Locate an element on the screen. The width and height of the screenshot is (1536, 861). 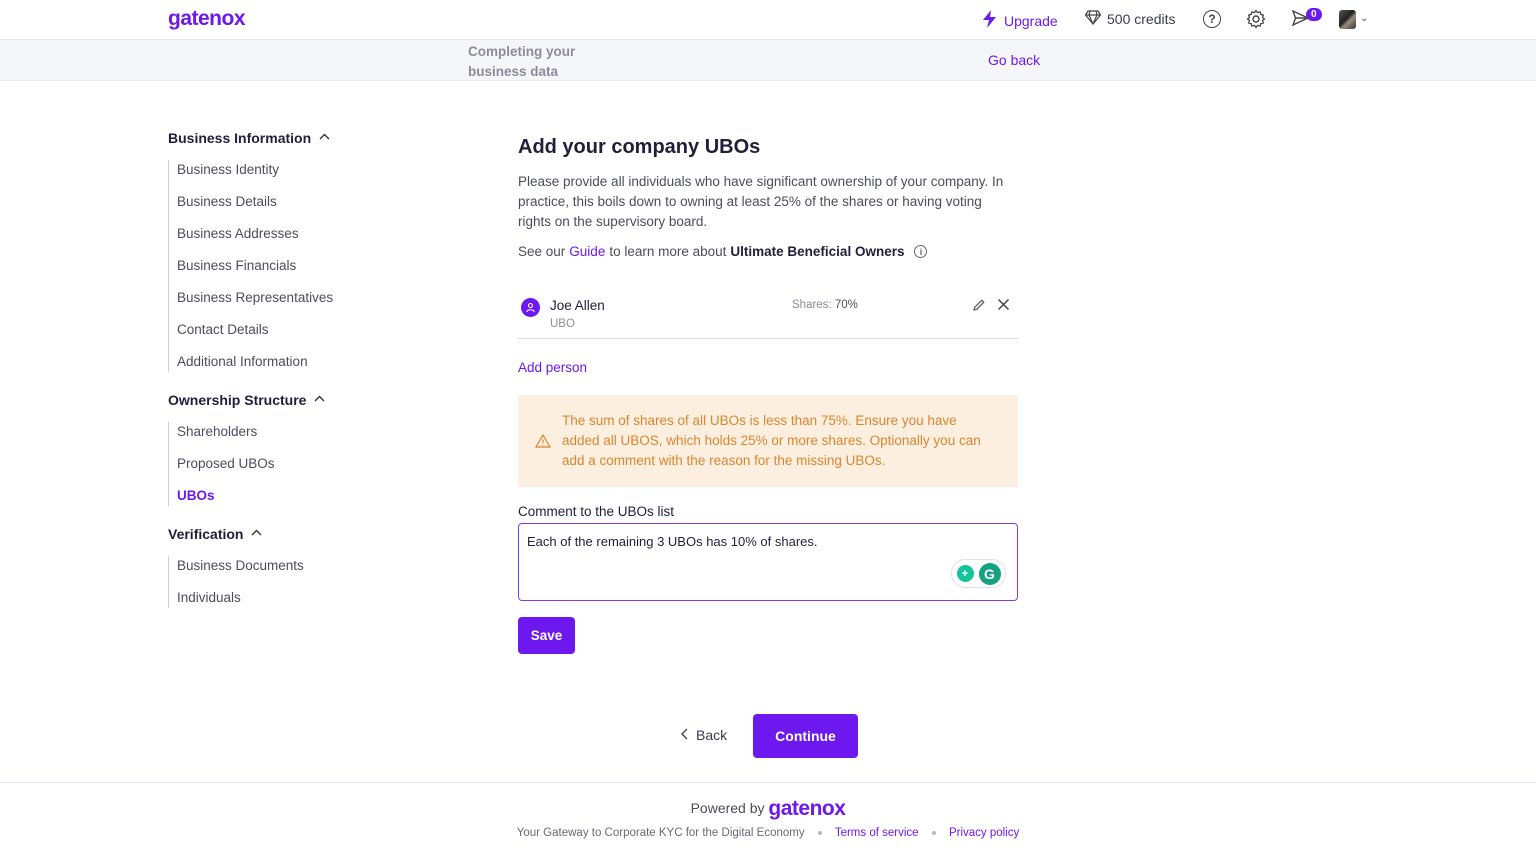
shares-label: Shares: is located at coordinates (812, 305).